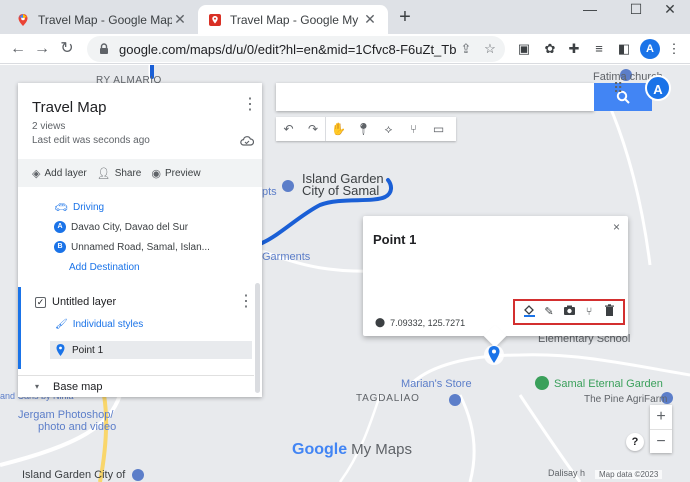  What do you see at coordinates (590, 10) in the screenshot?
I see `minimize-button: —` at bounding box center [590, 10].